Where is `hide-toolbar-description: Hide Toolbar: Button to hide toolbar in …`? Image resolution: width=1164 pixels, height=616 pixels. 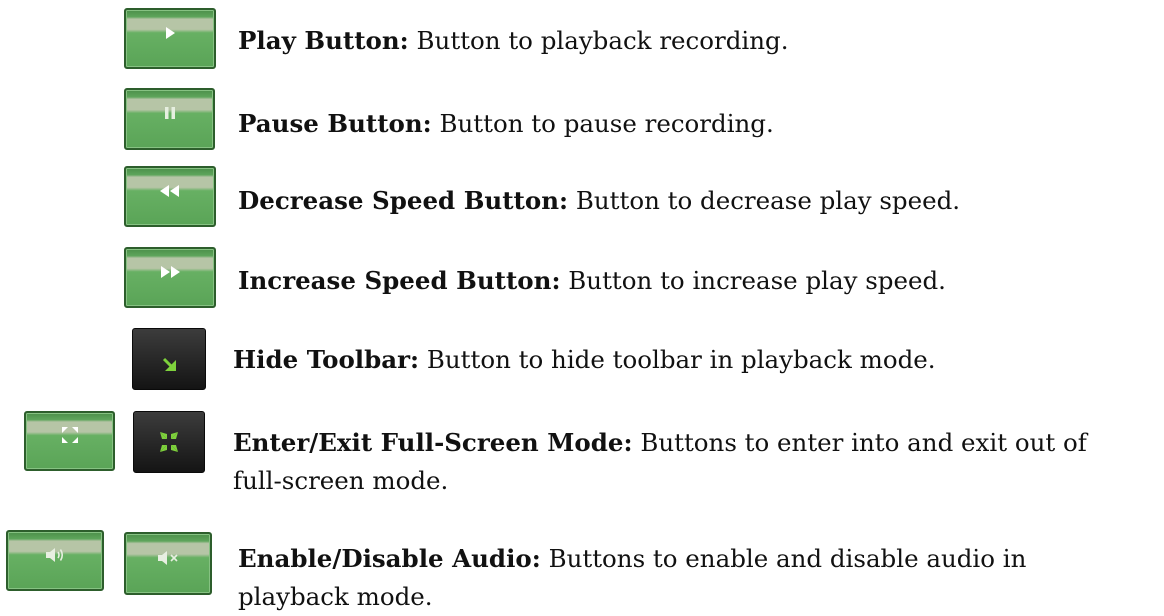
hide-toolbar-description: Hide Toolbar: Button to hide toolbar in … is located at coordinates (584, 360).